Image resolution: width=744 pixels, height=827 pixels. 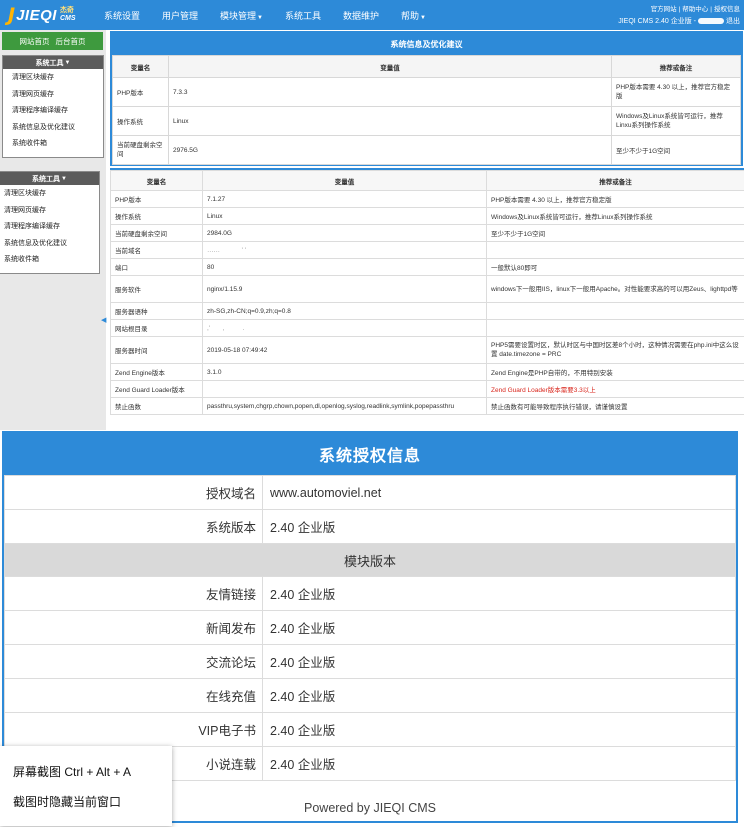 What do you see at coordinates (370, 454) in the screenshot?
I see `license-info-title: 系统授权信息` at bounding box center [370, 454].